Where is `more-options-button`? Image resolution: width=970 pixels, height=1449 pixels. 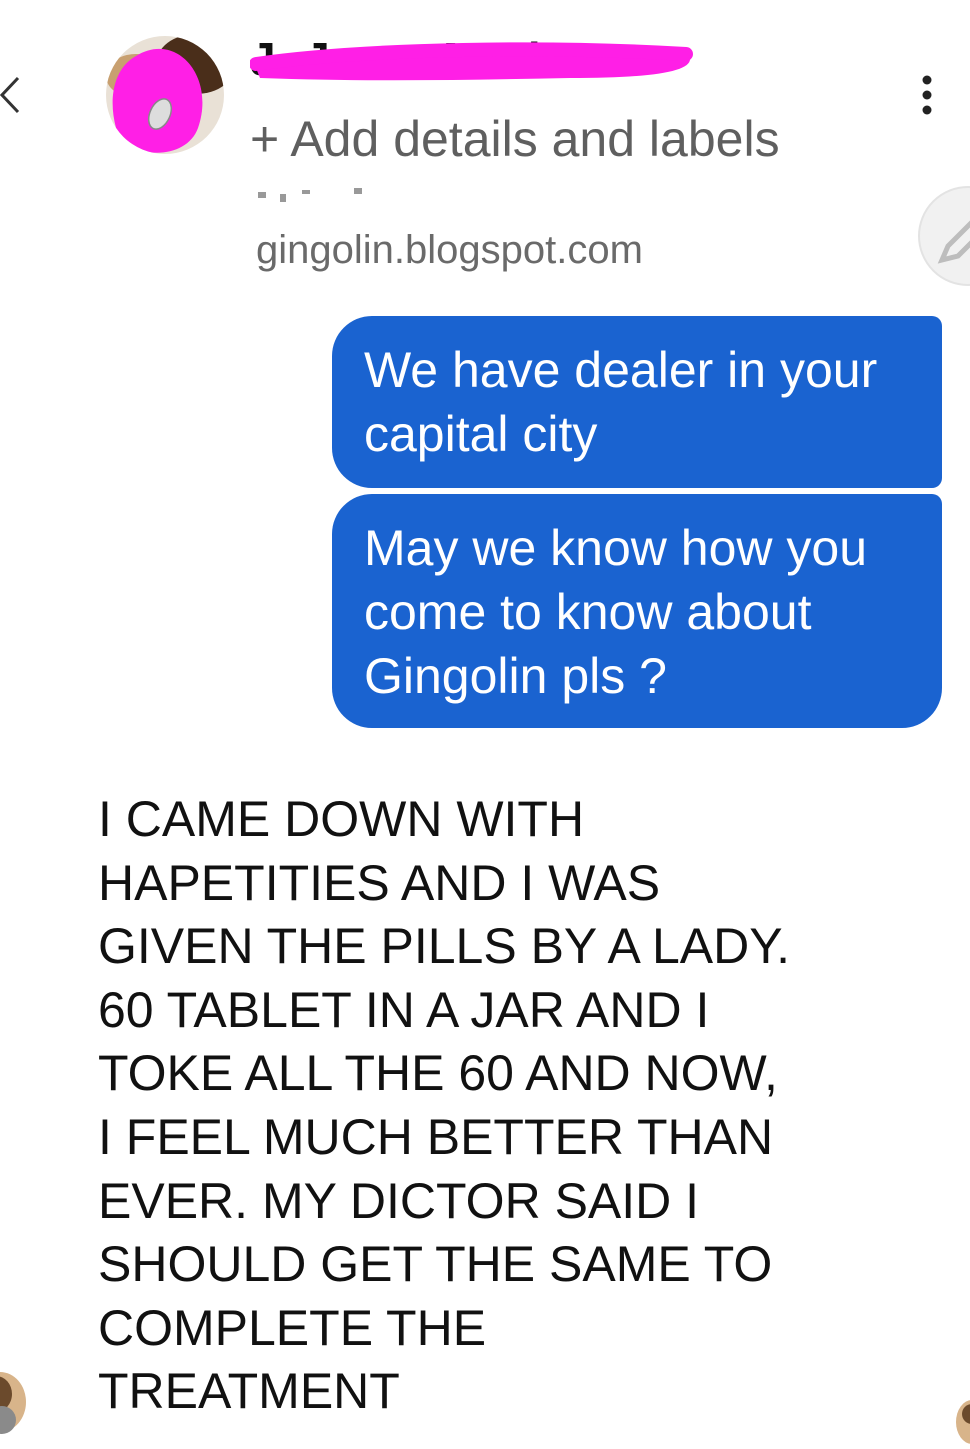
more-options-button is located at coordinates (927, 95).